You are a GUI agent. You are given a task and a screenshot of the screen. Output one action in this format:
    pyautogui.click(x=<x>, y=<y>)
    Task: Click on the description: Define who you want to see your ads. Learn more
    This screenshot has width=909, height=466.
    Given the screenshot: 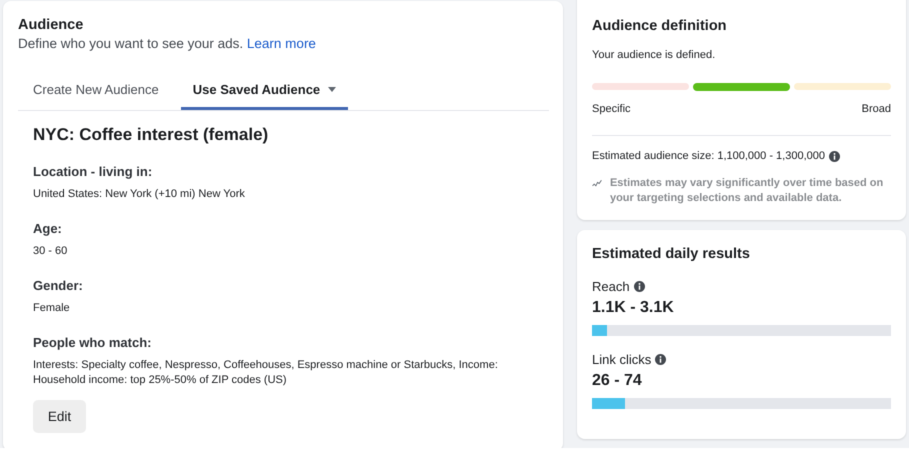 What is the action you would take?
    pyautogui.click(x=167, y=43)
    